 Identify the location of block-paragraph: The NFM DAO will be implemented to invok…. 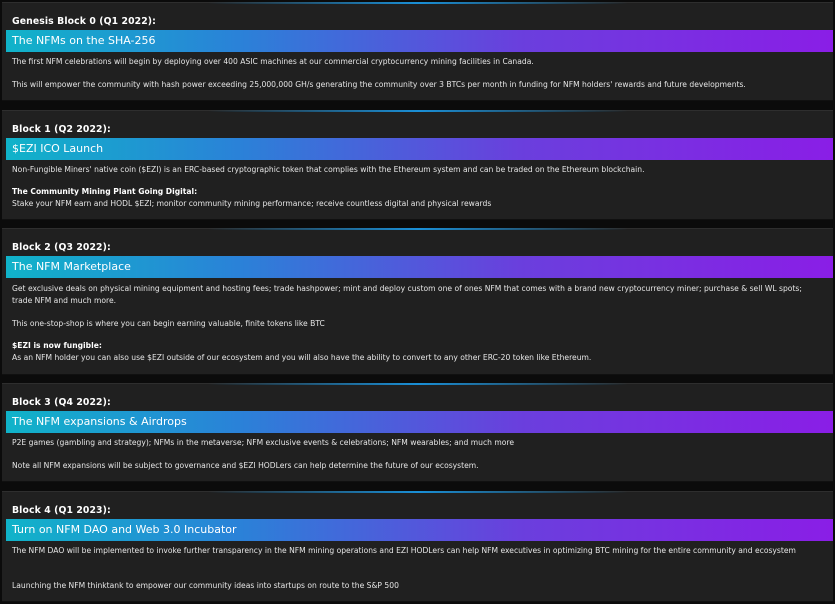
(404, 550).